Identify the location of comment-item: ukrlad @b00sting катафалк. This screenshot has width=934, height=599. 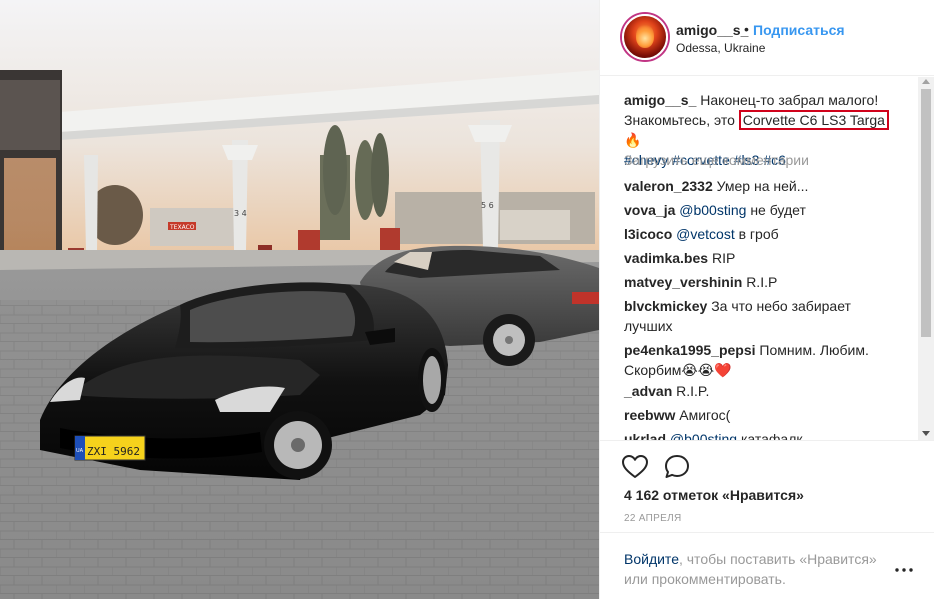
(759, 434).